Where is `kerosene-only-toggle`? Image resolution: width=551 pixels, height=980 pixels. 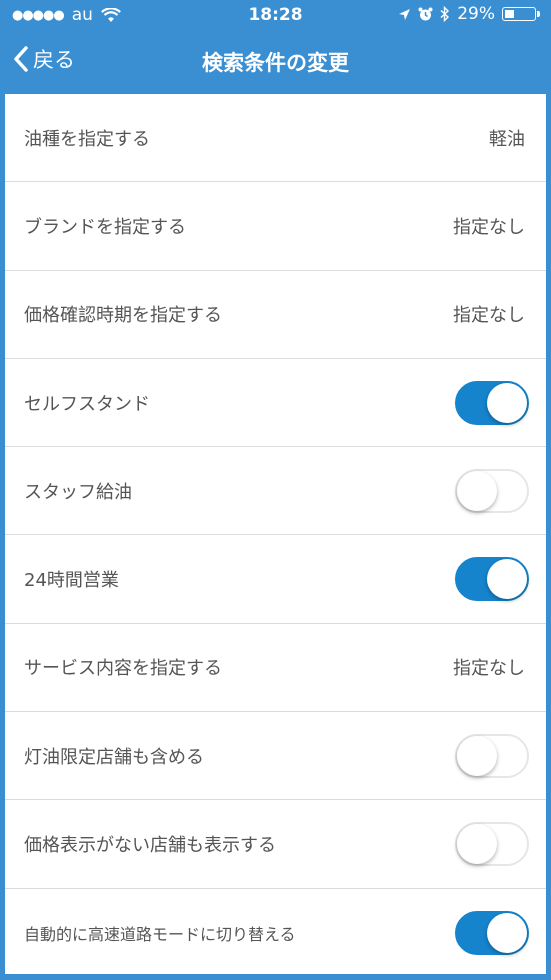 kerosene-only-toggle is located at coordinates (492, 755).